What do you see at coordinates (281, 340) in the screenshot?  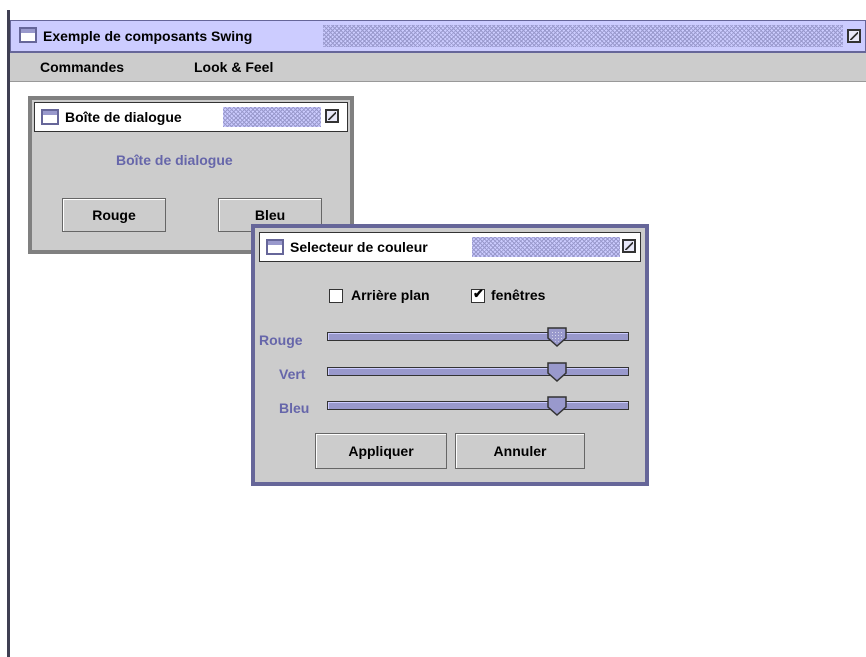 I see `rouge-slider-label: Rouge` at bounding box center [281, 340].